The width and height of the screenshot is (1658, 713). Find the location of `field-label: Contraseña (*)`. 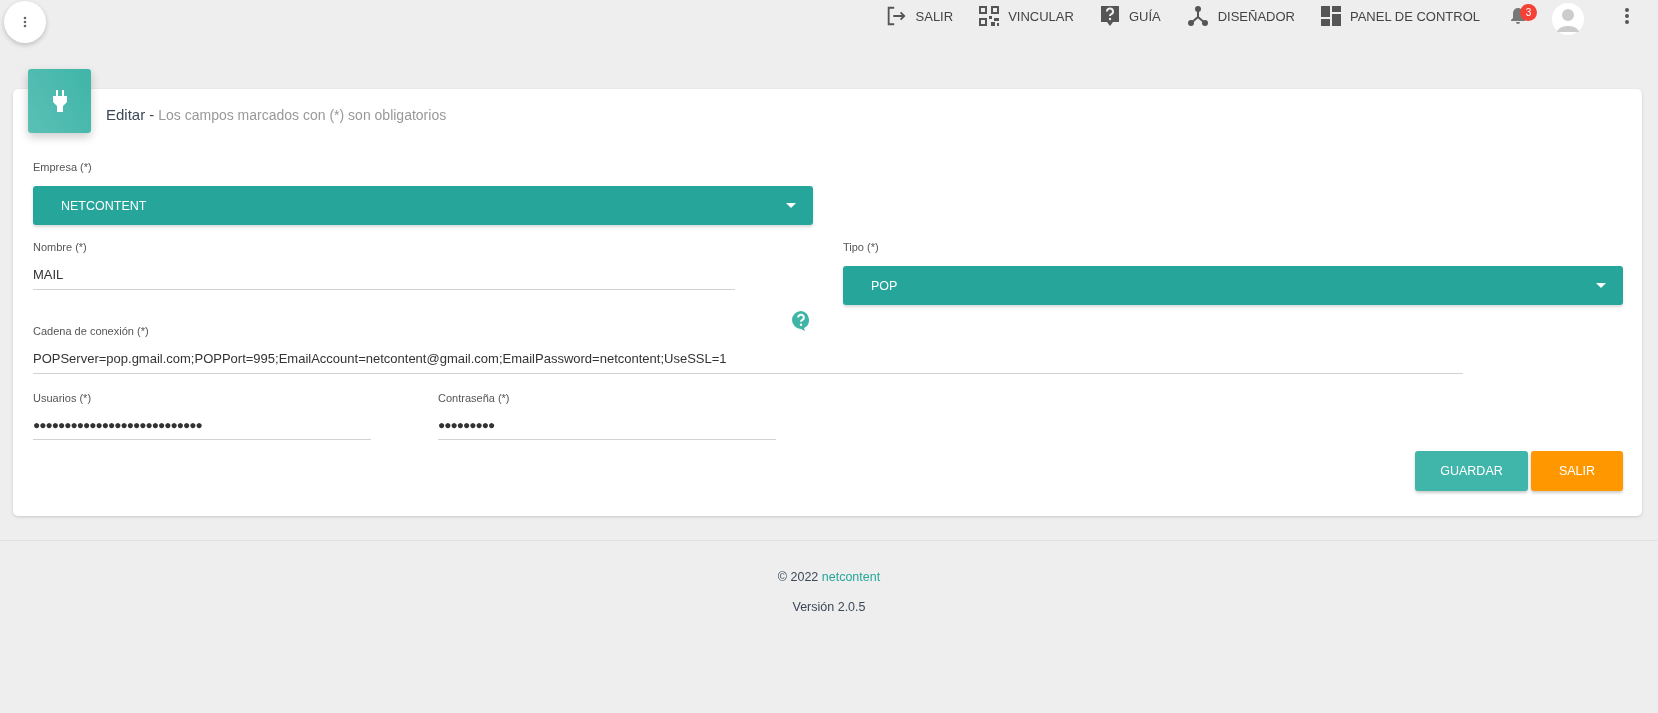

field-label: Contraseña (*) is located at coordinates (474, 398).